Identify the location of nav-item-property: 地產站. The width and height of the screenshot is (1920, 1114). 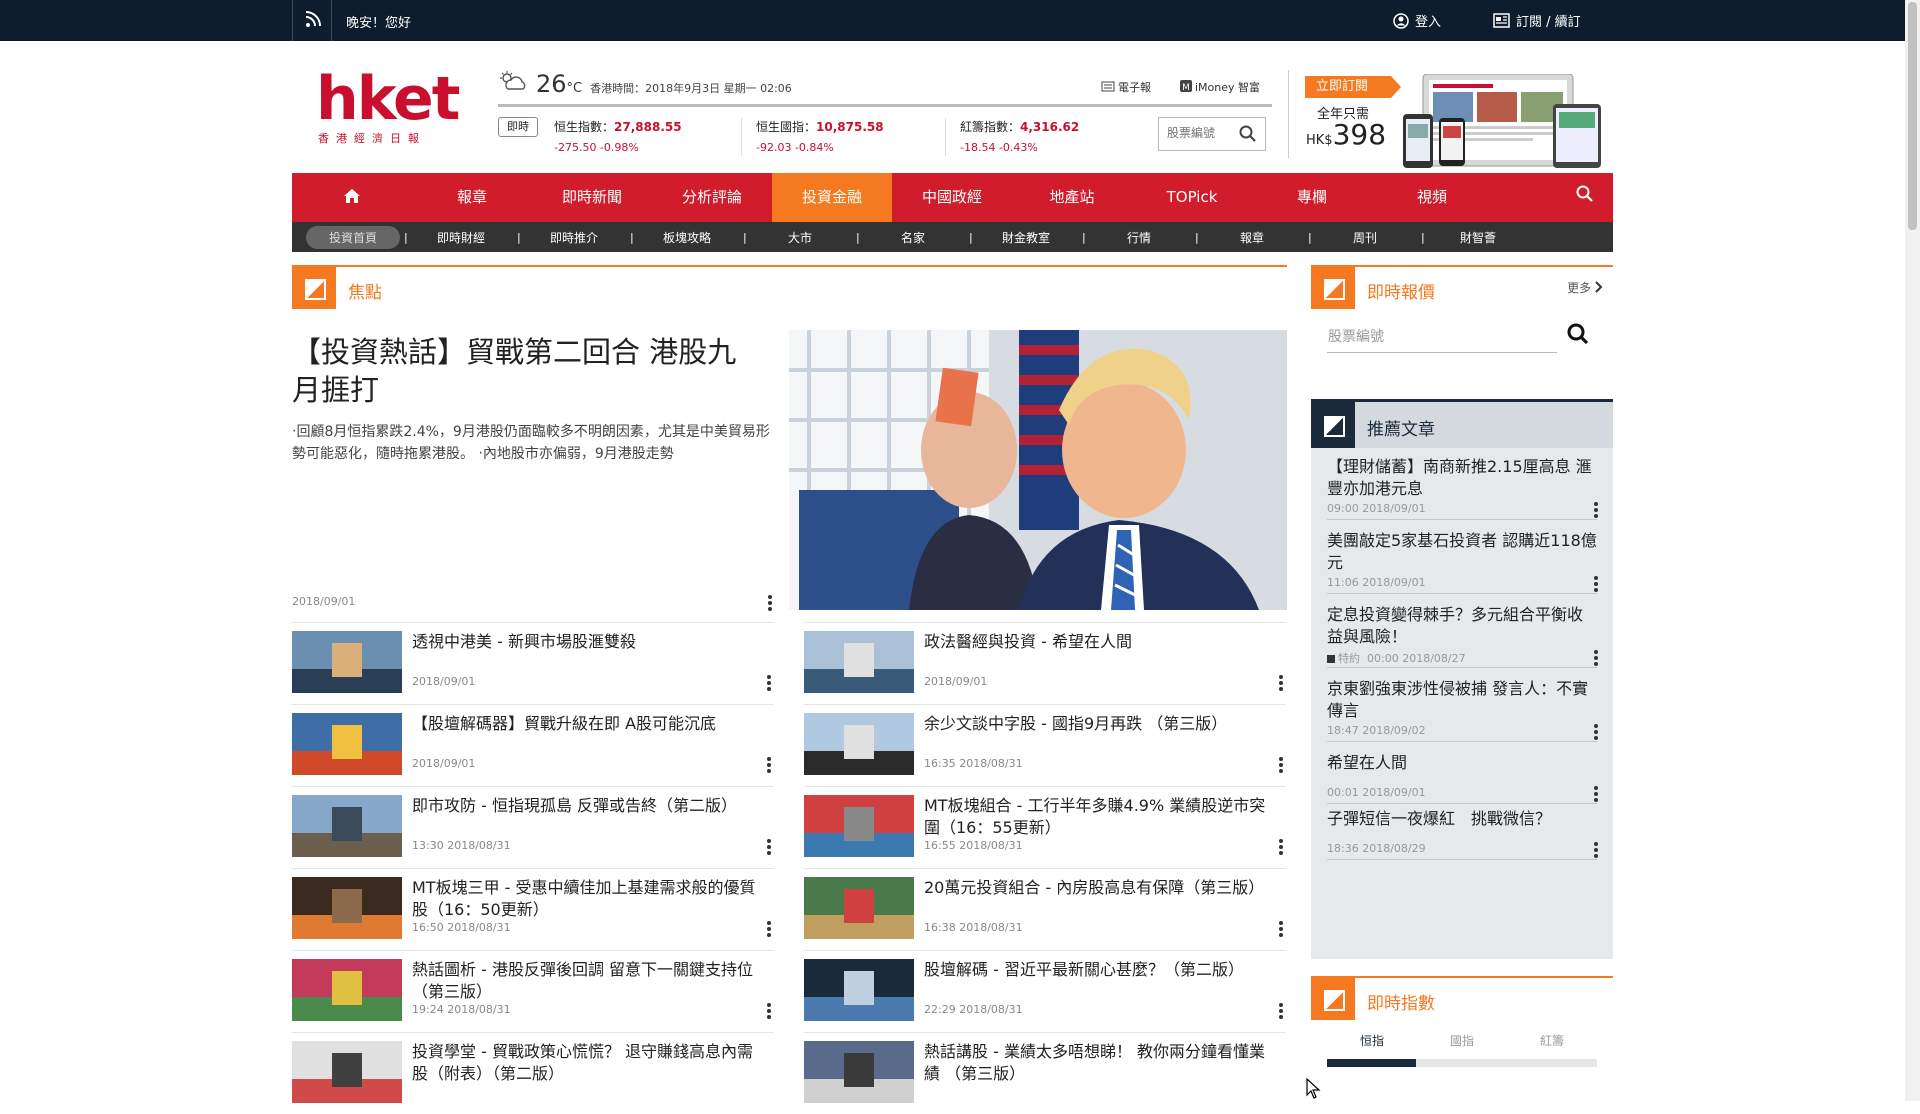
(1072, 197).